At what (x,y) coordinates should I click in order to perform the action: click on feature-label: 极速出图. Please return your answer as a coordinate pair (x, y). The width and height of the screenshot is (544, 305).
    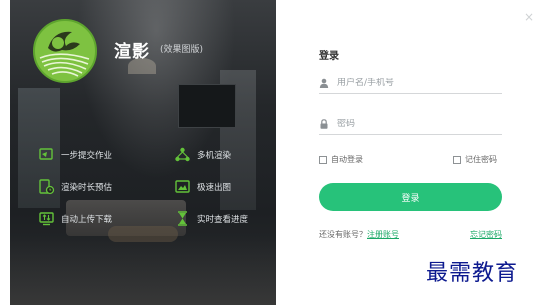
    Looking at the image, I should click on (214, 187).